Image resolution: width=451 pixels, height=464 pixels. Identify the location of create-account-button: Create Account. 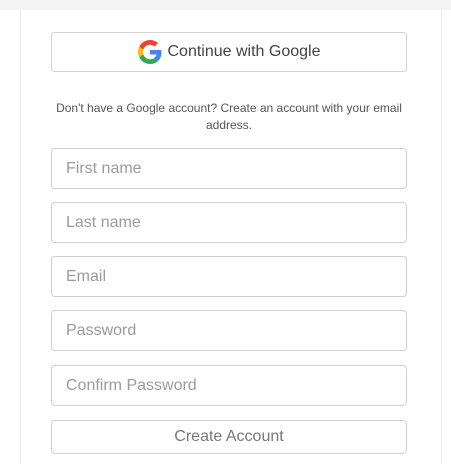
(229, 437).